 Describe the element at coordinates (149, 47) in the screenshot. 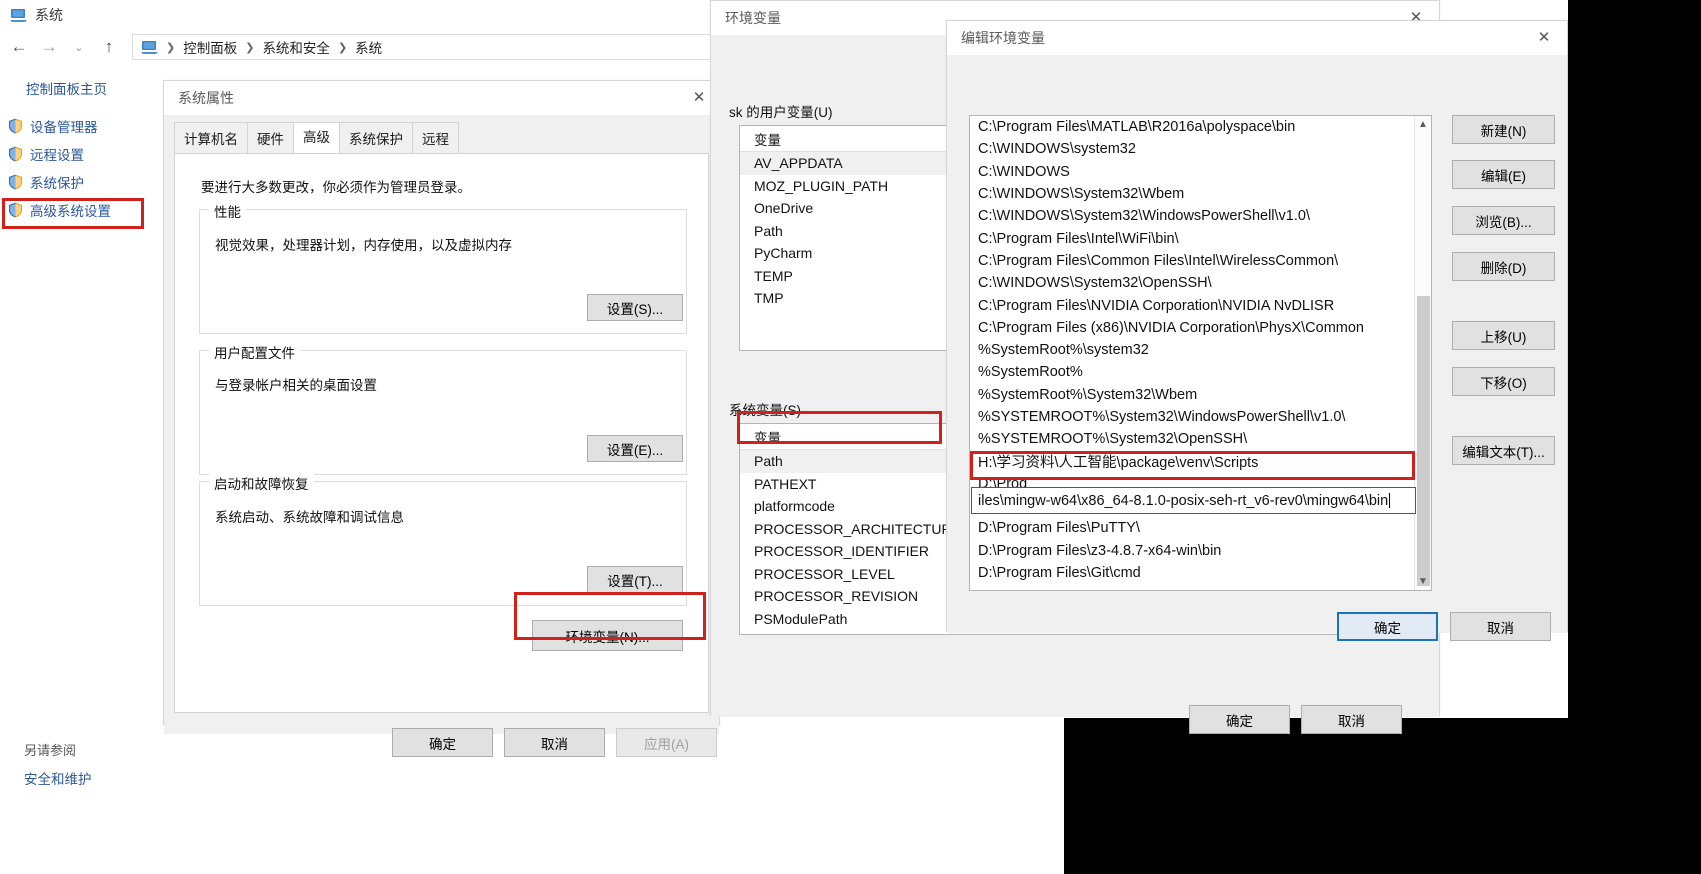

I see `address-bar-icon` at that location.